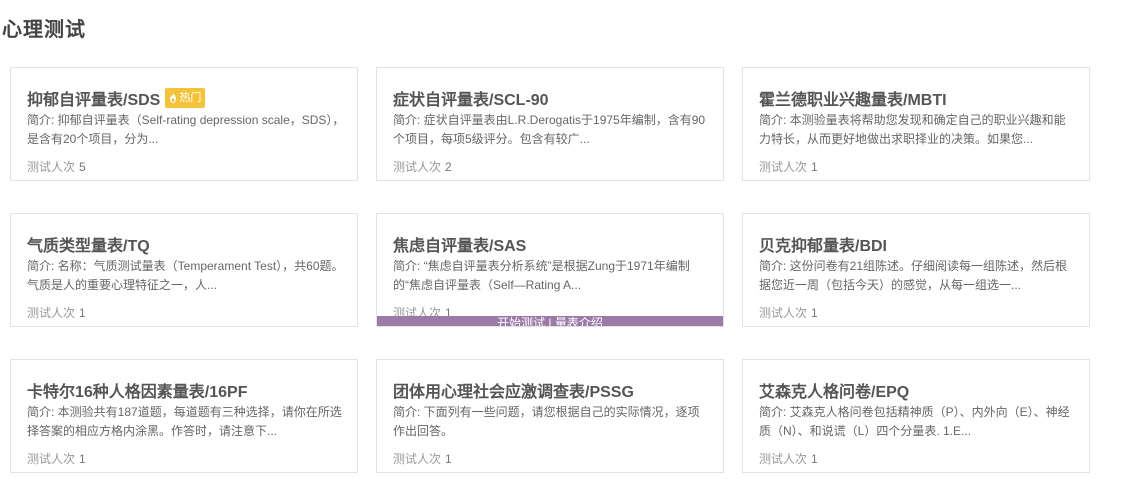 The width and height of the screenshot is (1139, 499). I want to click on card-title-row: 霍兰德职业兴趣量表/MBTI, so click(853, 98).